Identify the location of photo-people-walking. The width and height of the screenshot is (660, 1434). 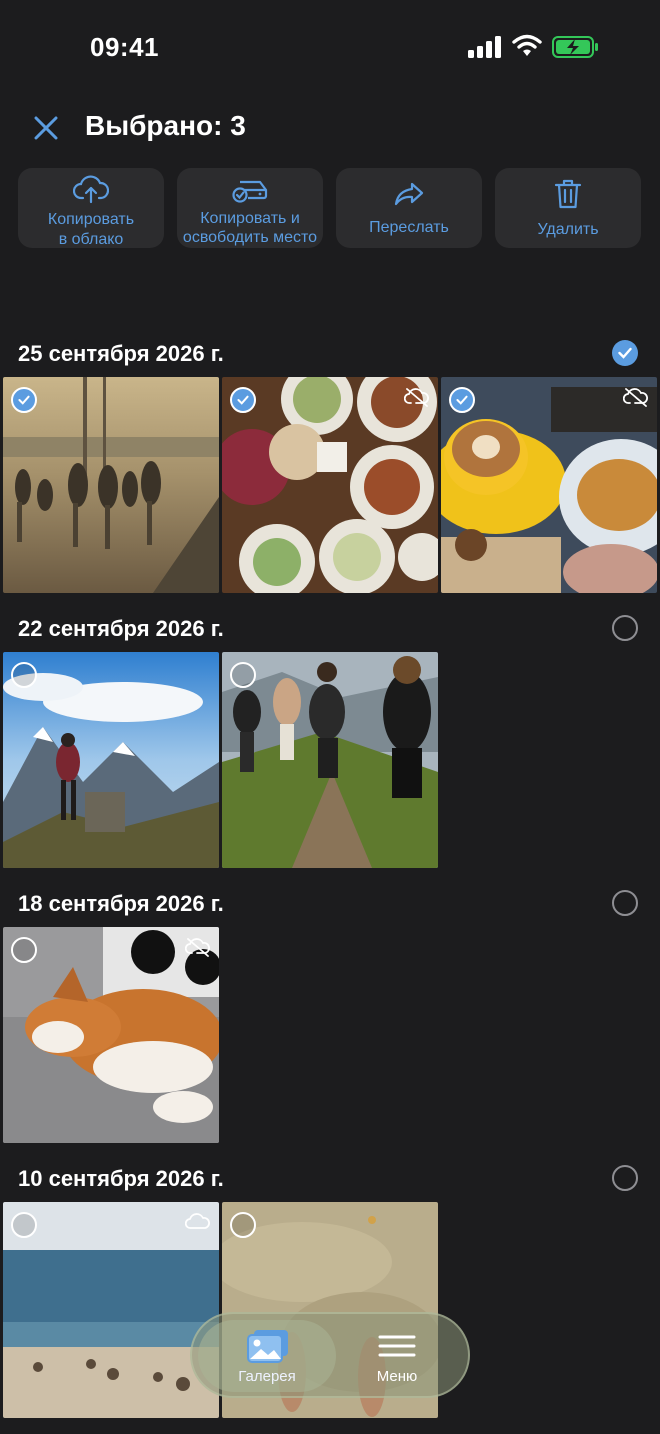
(111, 485).